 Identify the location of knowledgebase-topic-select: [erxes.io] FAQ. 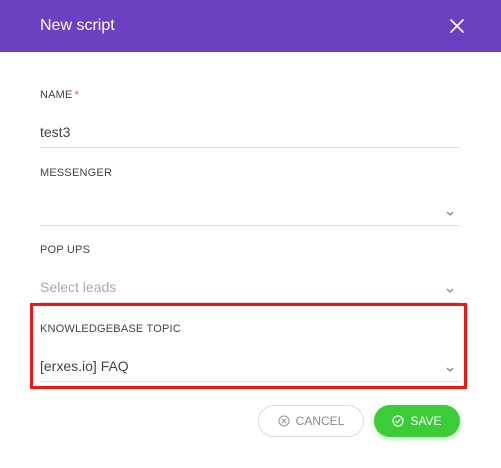
(250, 366).